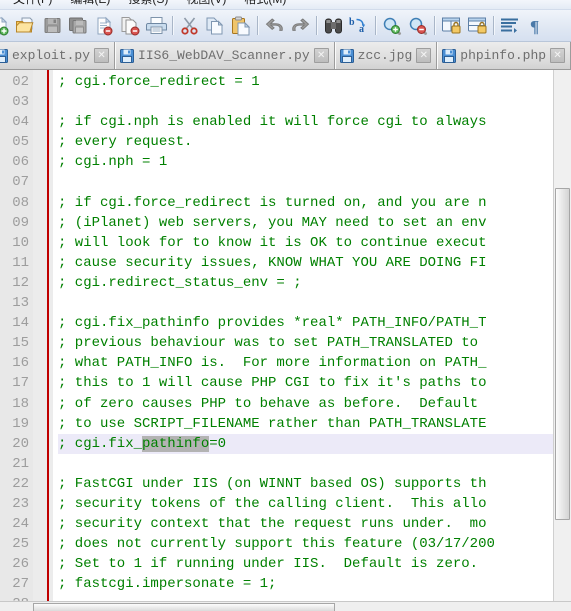 This screenshot has width=571, height=611. I want to click on find-button, so click(333, 26).